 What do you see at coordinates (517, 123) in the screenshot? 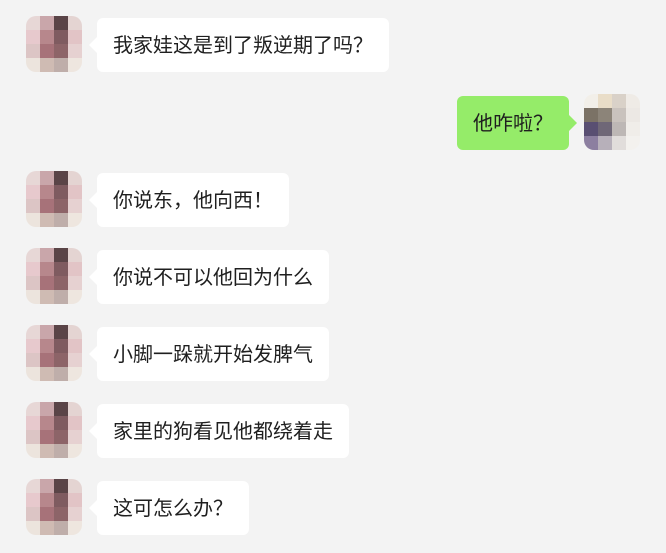
I see `message-bubble: 他咋啦？` at bounding box center [517, 123].